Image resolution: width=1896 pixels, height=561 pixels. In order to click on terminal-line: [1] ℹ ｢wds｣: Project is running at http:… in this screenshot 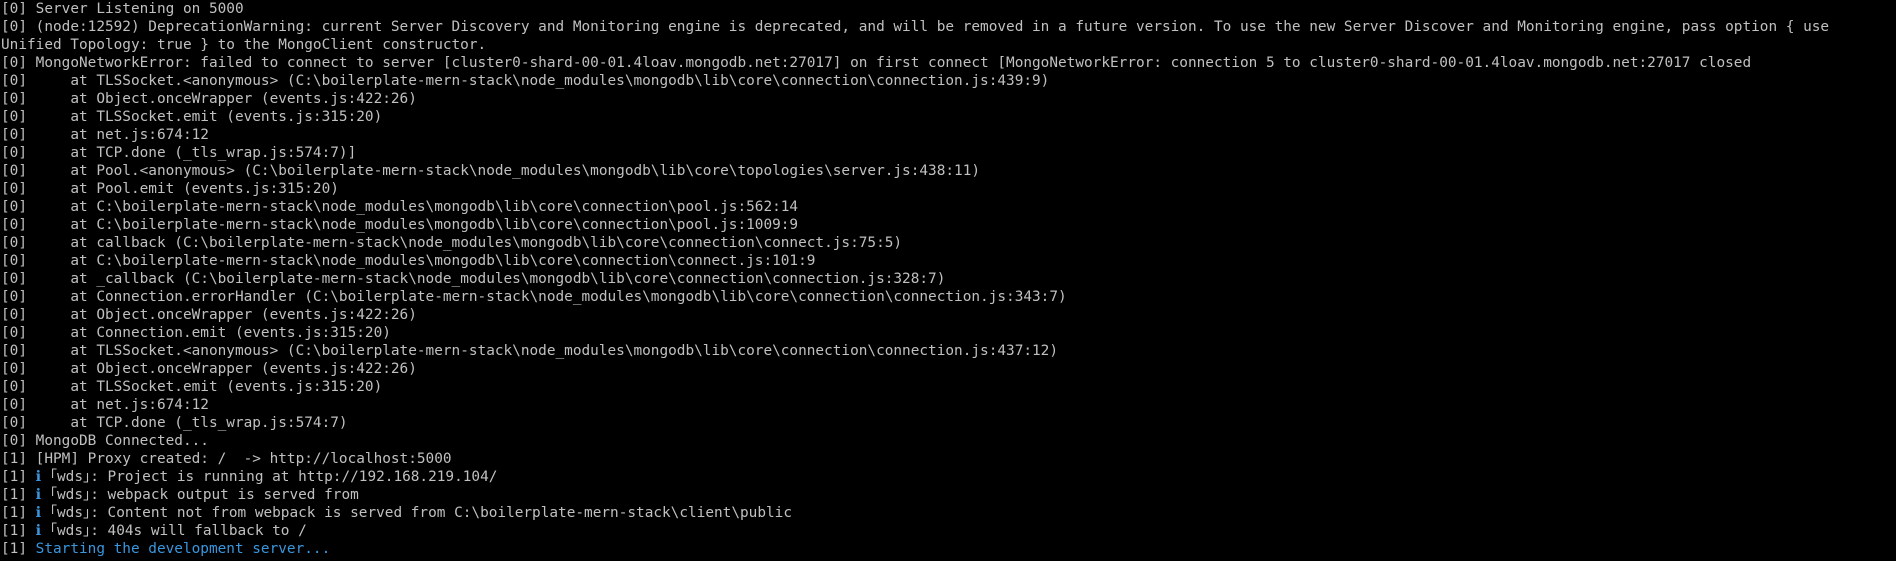, I will do `click(948, 477)`.